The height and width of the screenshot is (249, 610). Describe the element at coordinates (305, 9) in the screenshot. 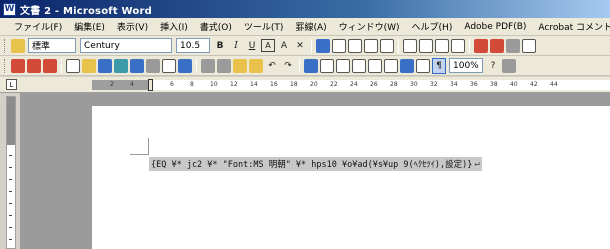

I see `title-bar: W 文書 2 - Microsoft Word` at that location.